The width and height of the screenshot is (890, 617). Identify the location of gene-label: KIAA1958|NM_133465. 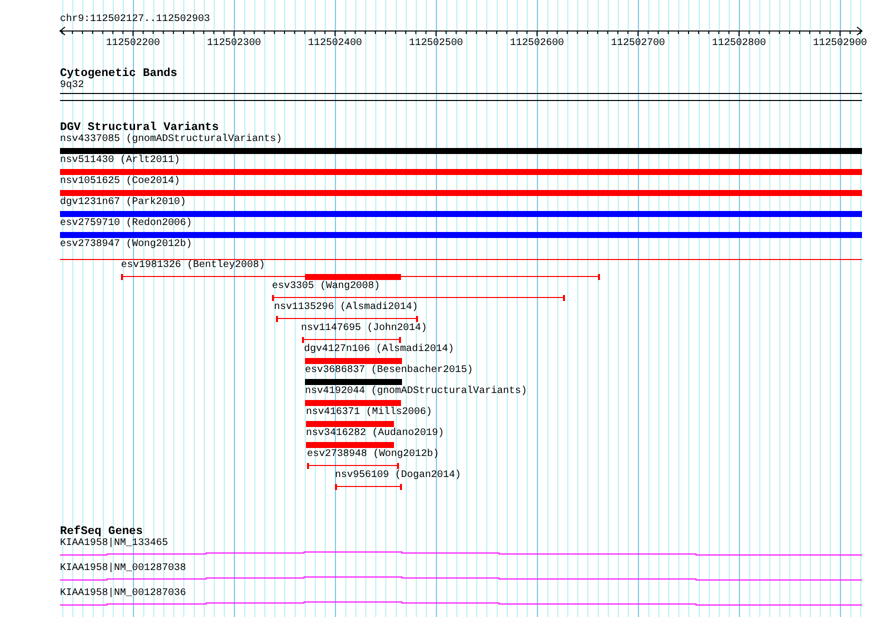
(114, 544).